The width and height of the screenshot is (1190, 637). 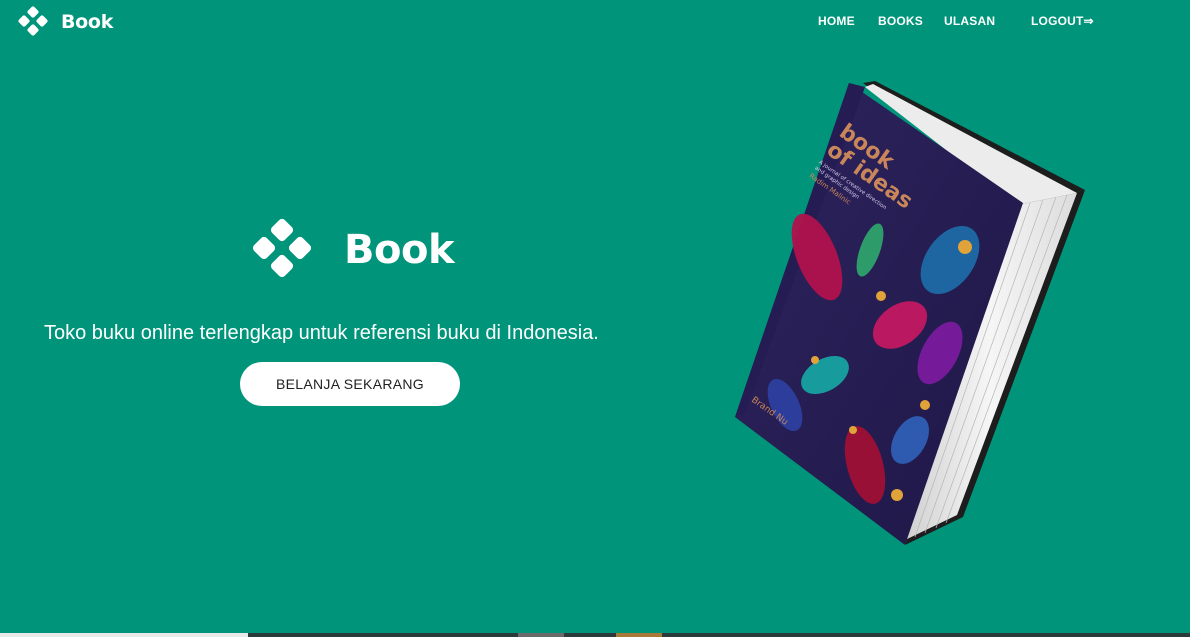 I want to click on hero-logo: Book, so click(x=352, y=250).